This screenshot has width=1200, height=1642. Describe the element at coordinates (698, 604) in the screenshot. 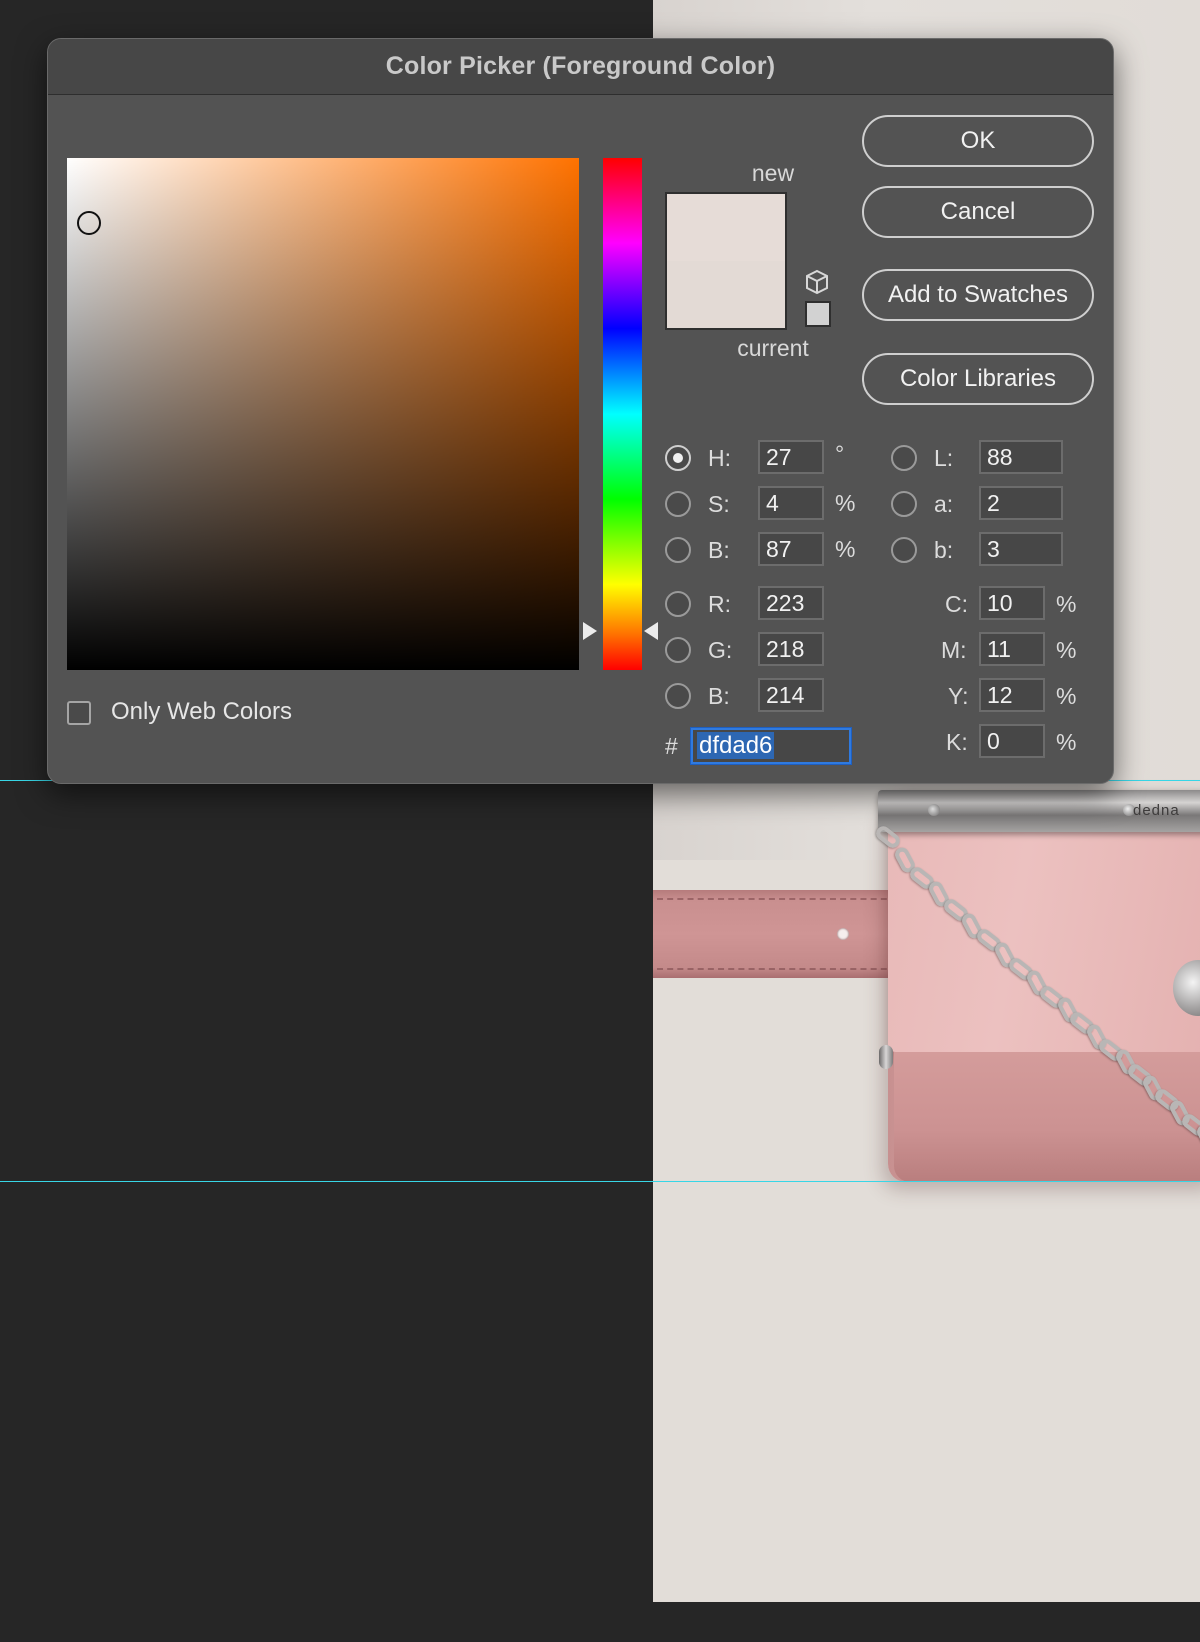

I see `rgb-r-row: R:` at that location.